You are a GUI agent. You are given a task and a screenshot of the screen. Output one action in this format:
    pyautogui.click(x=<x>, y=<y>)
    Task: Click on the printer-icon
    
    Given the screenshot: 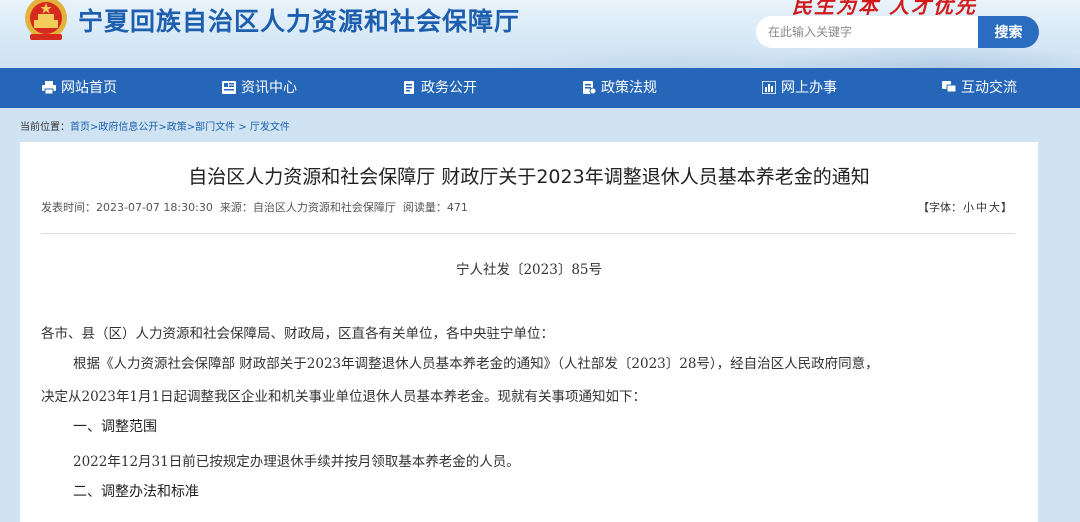 What is the action you would take?
    pyautogui.click(x=49, y=87)
    